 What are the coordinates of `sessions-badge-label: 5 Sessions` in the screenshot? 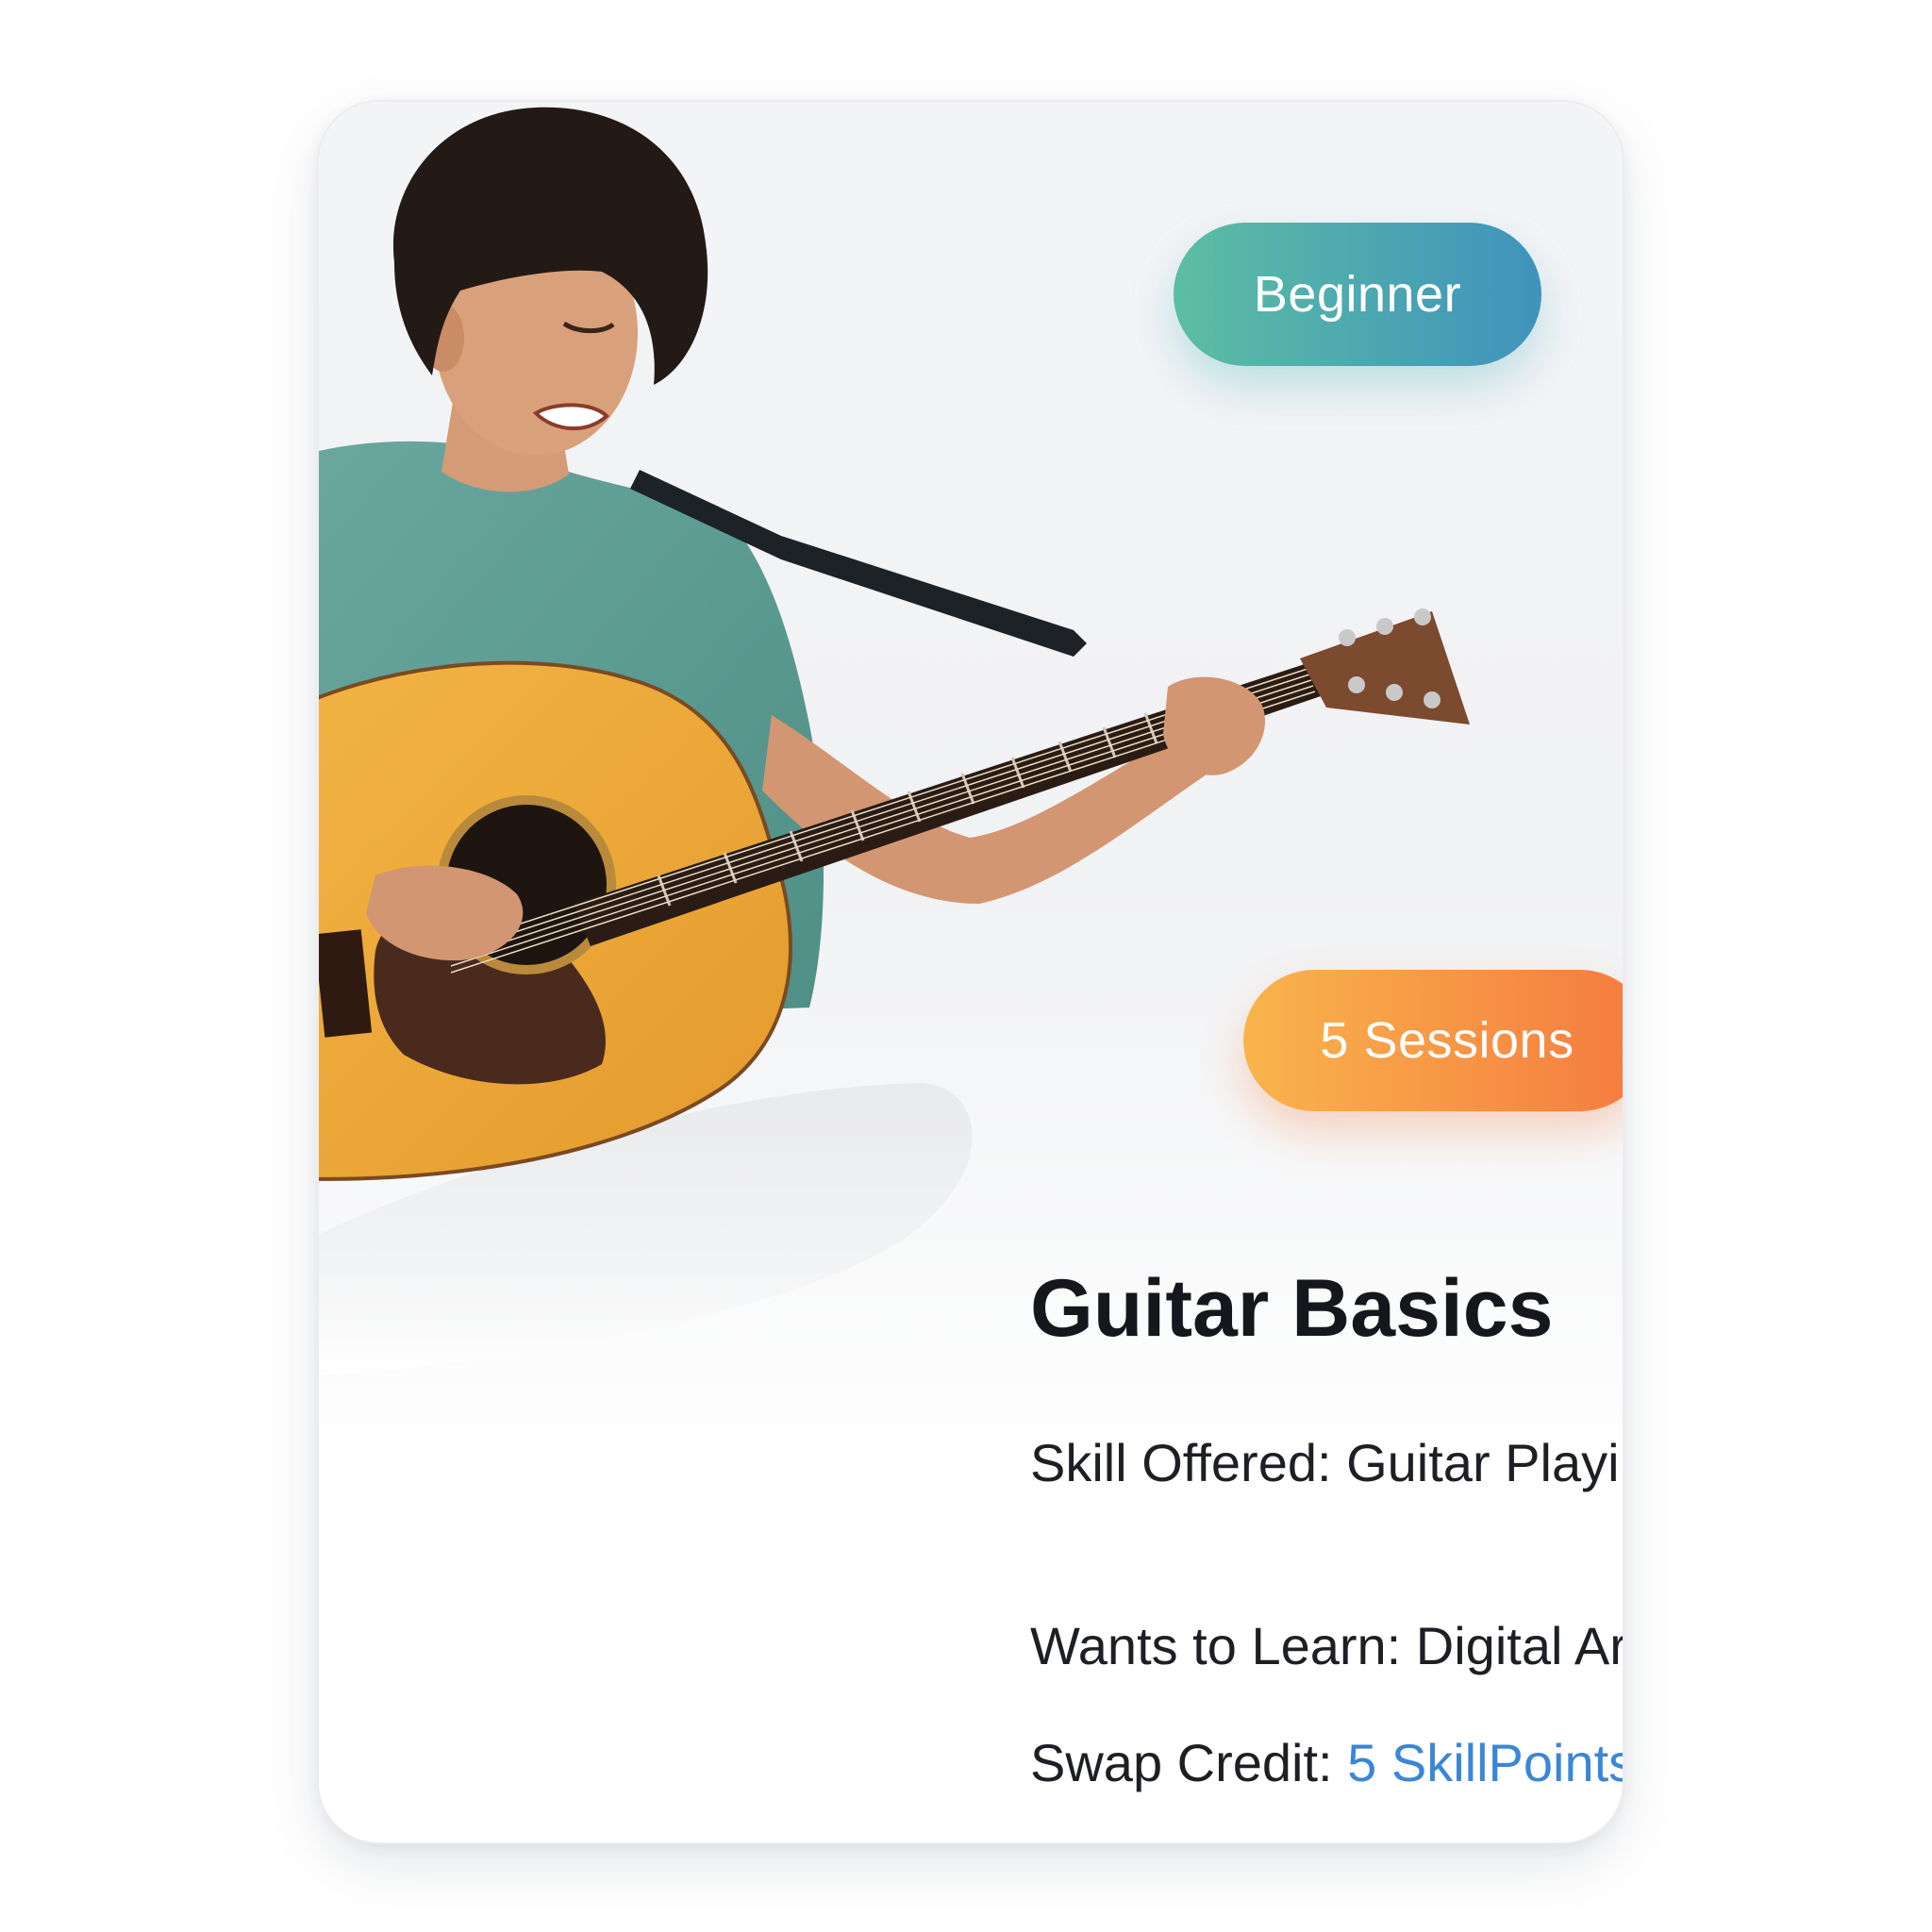 It's located at (1447, 1040).